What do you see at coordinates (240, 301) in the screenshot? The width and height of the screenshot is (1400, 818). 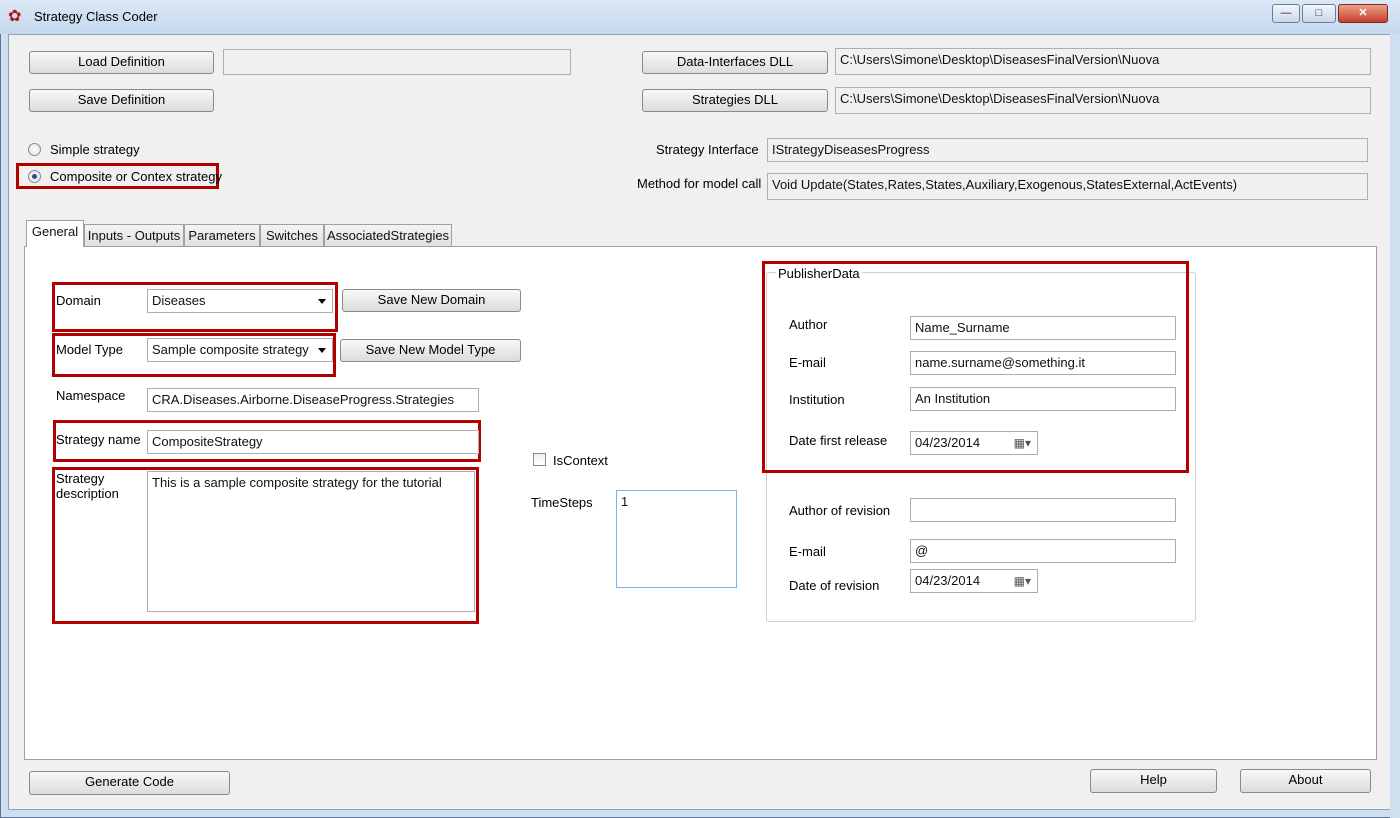 I see `domain-combobox: Diseases` at bounding box center [240, 301].